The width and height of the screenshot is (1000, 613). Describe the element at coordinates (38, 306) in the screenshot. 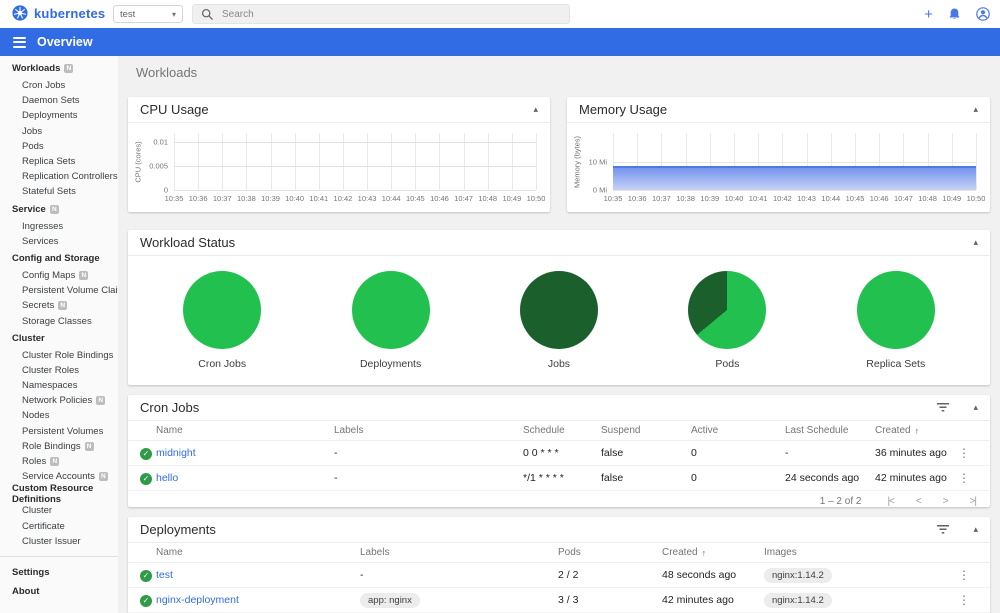

I see `sidebar-item-label: Secrets` at that location.